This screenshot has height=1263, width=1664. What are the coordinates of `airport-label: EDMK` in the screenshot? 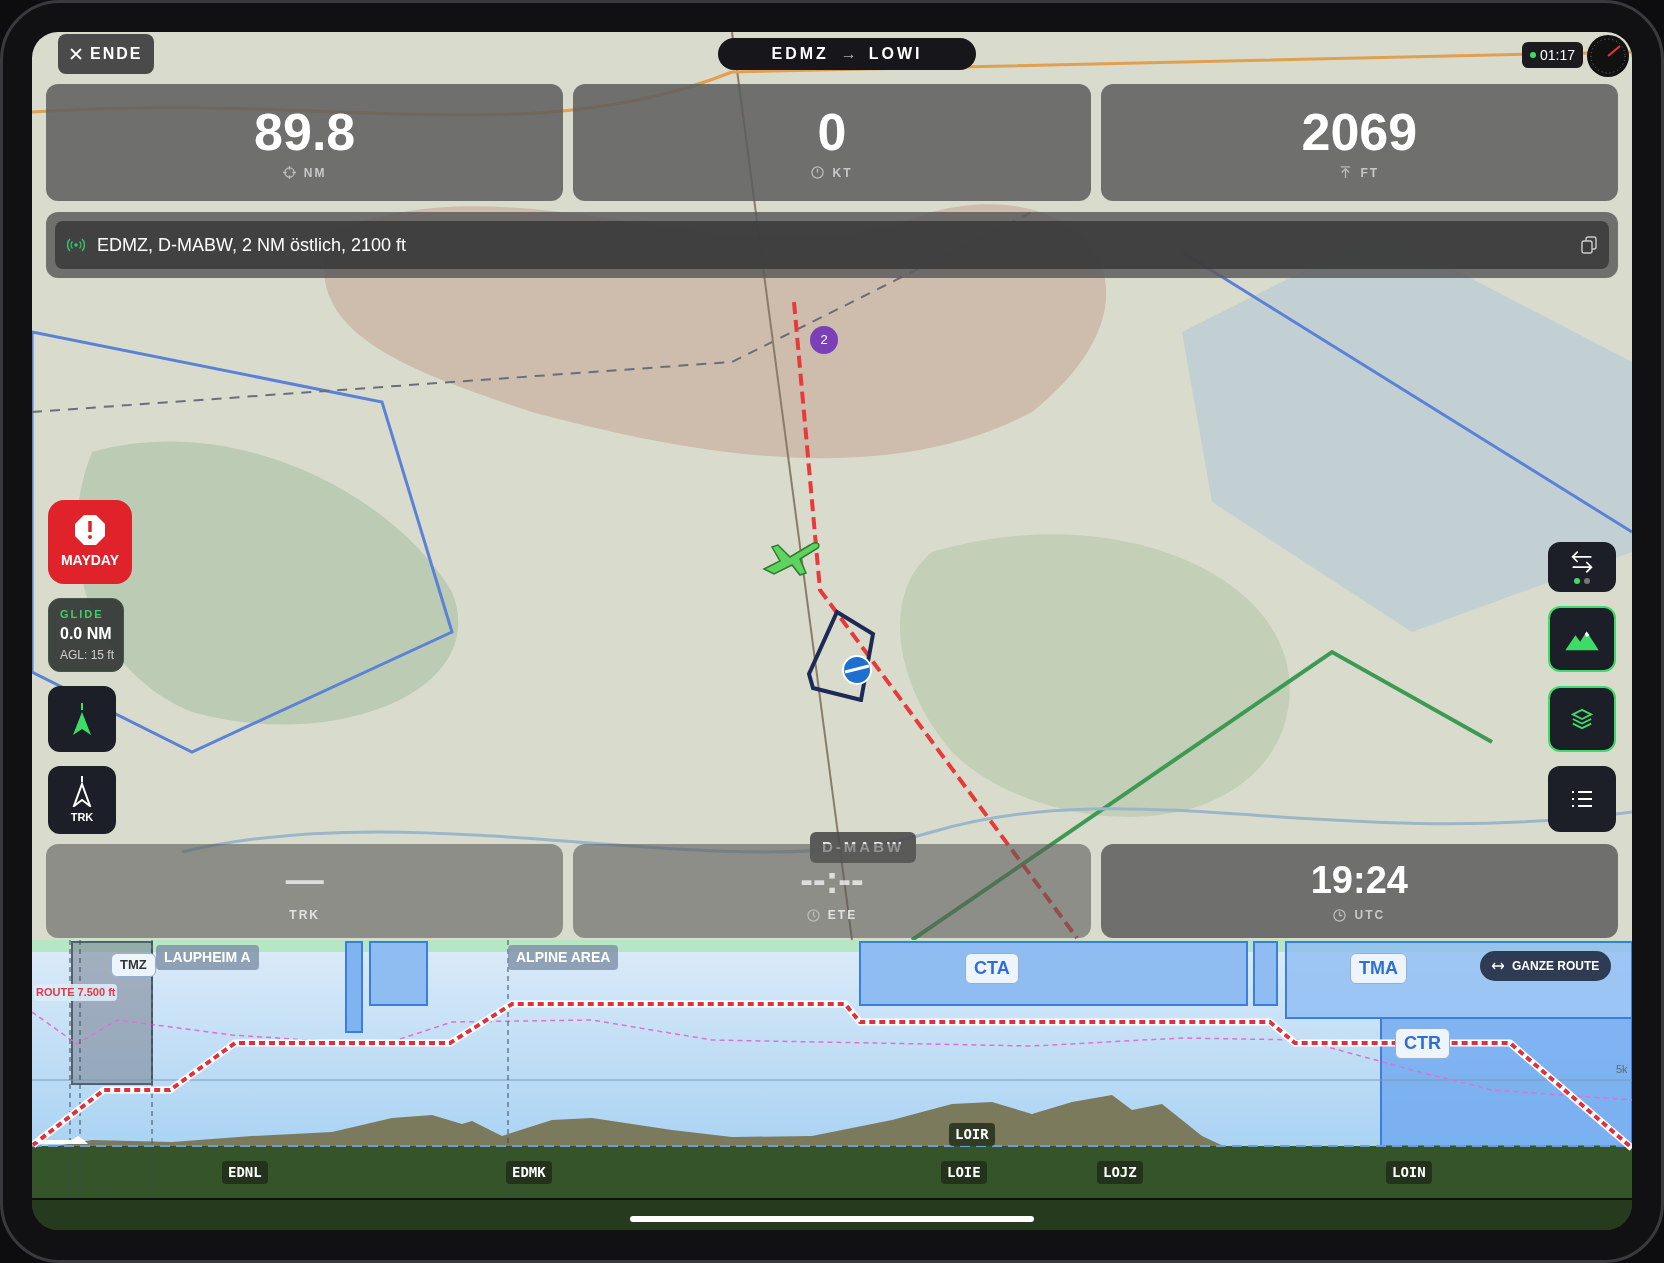 It's located at (529, 1172).